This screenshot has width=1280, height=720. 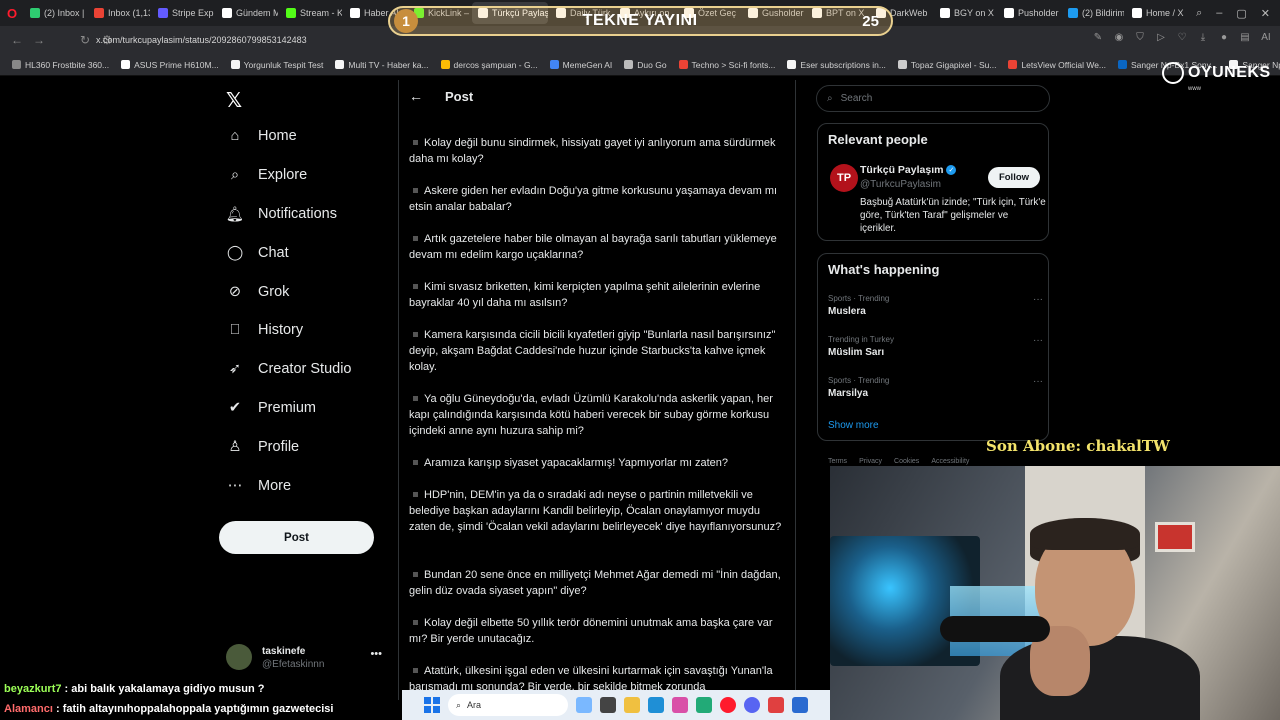 What do you see at coordinates (1245, 37) in the screenshot?
I see `extensions-icon: ▤` at bounding box center [1245, 37].